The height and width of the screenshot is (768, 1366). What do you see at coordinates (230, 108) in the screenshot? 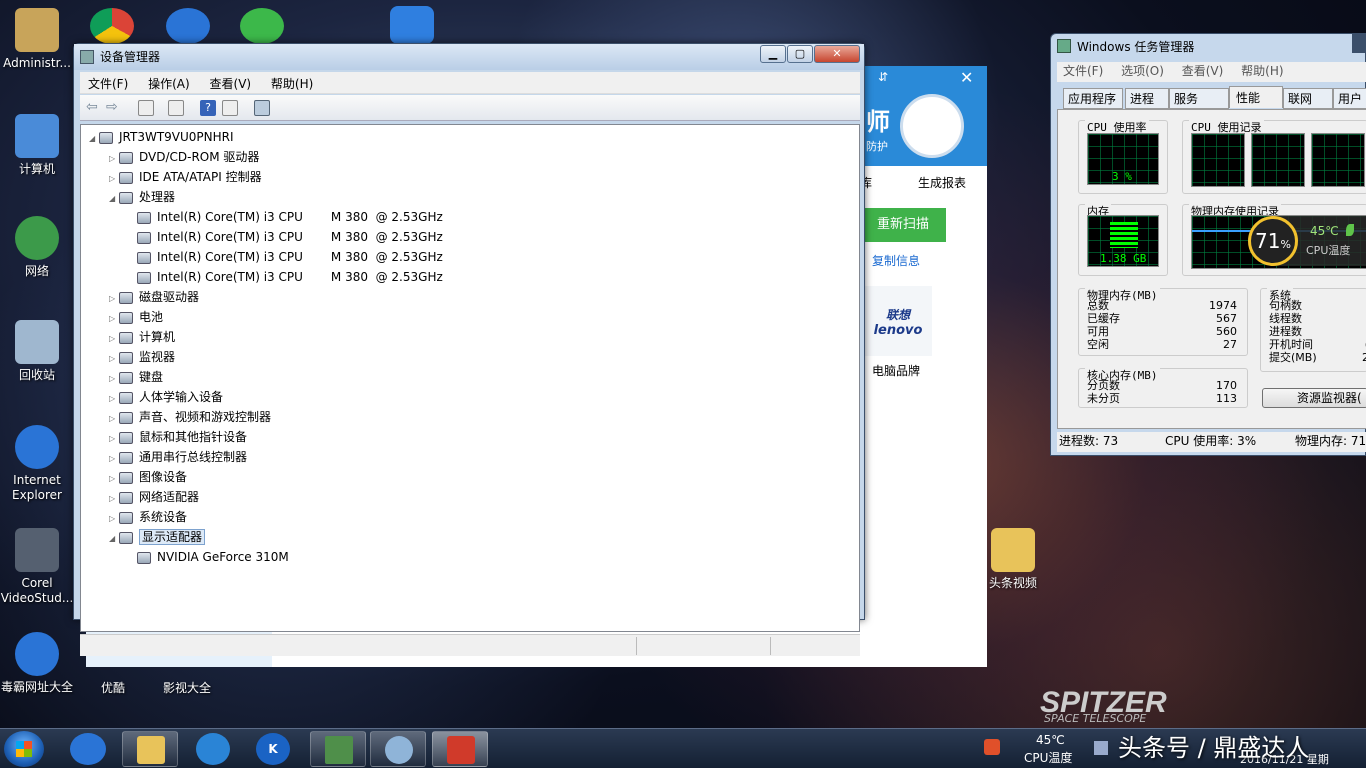
I see `show-hidden-icon` at bounding box center [230, 108].